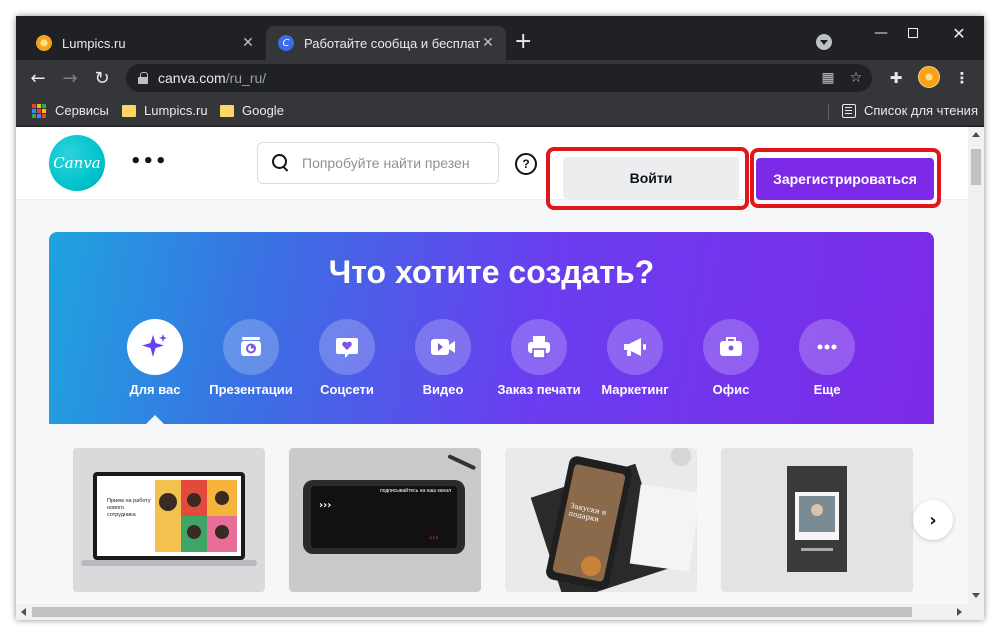 Image resolution: width=1000 pixels, height=636 pixels. I want to click on tab-lumpics: Lumpics.ru ✕, so click(145, 43).